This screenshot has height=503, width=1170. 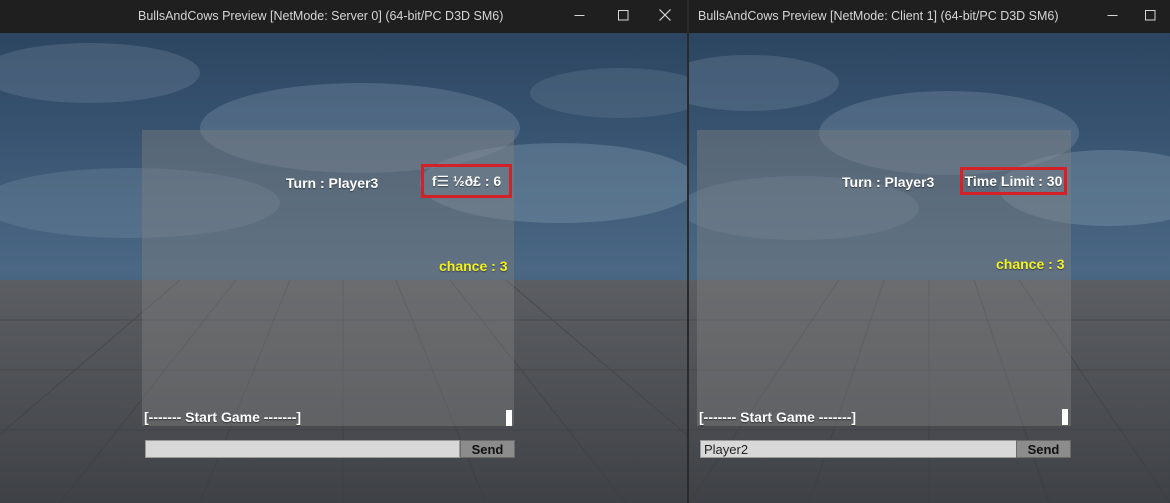 I want to click on time-limit-label: f☰ ½ð£ : 6, so click(x=466, y=181).